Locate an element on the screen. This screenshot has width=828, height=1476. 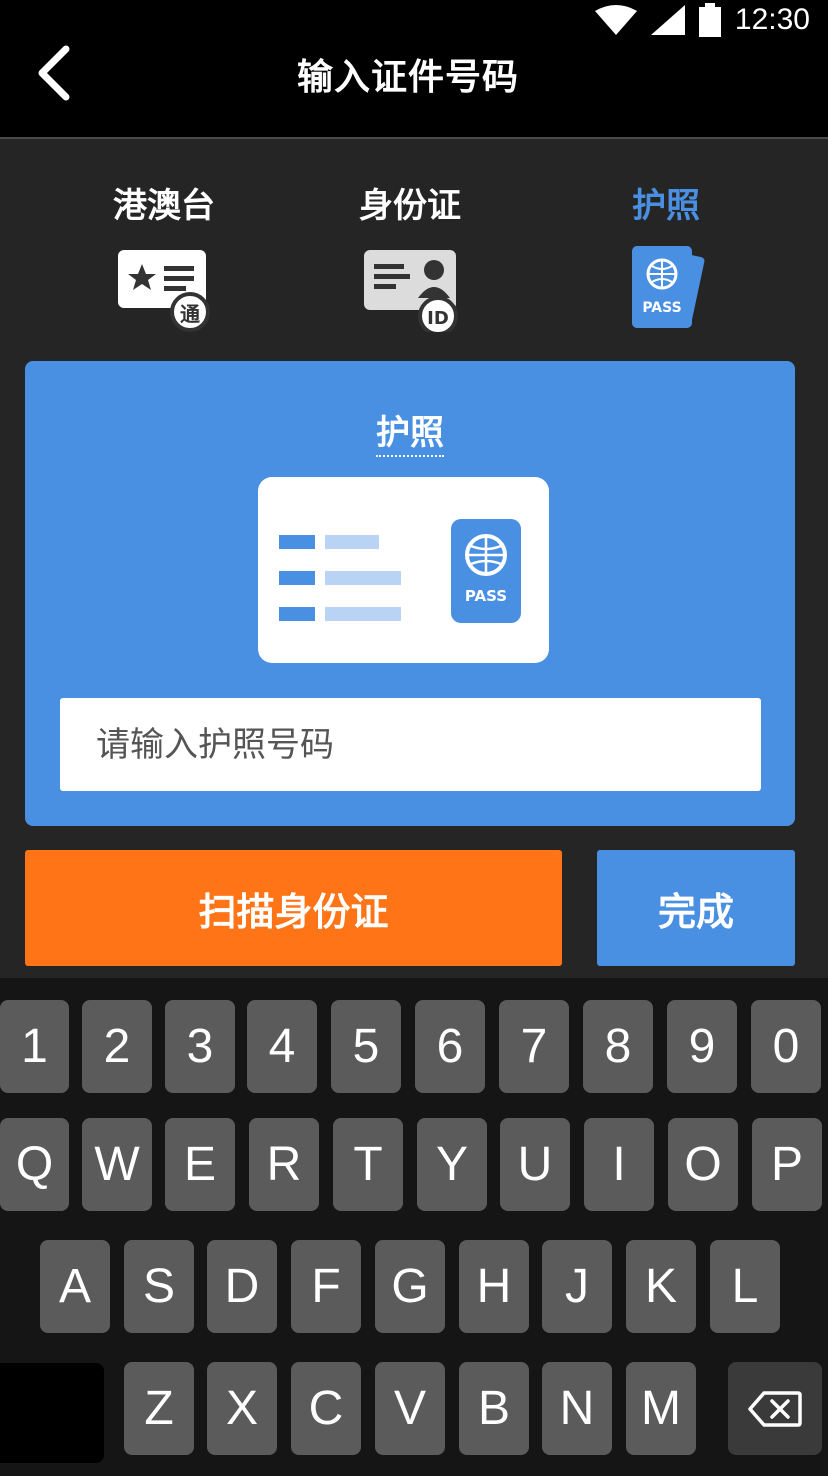
top-bar: 12:30 输入证件号码 is located at coordinates (414, 68).